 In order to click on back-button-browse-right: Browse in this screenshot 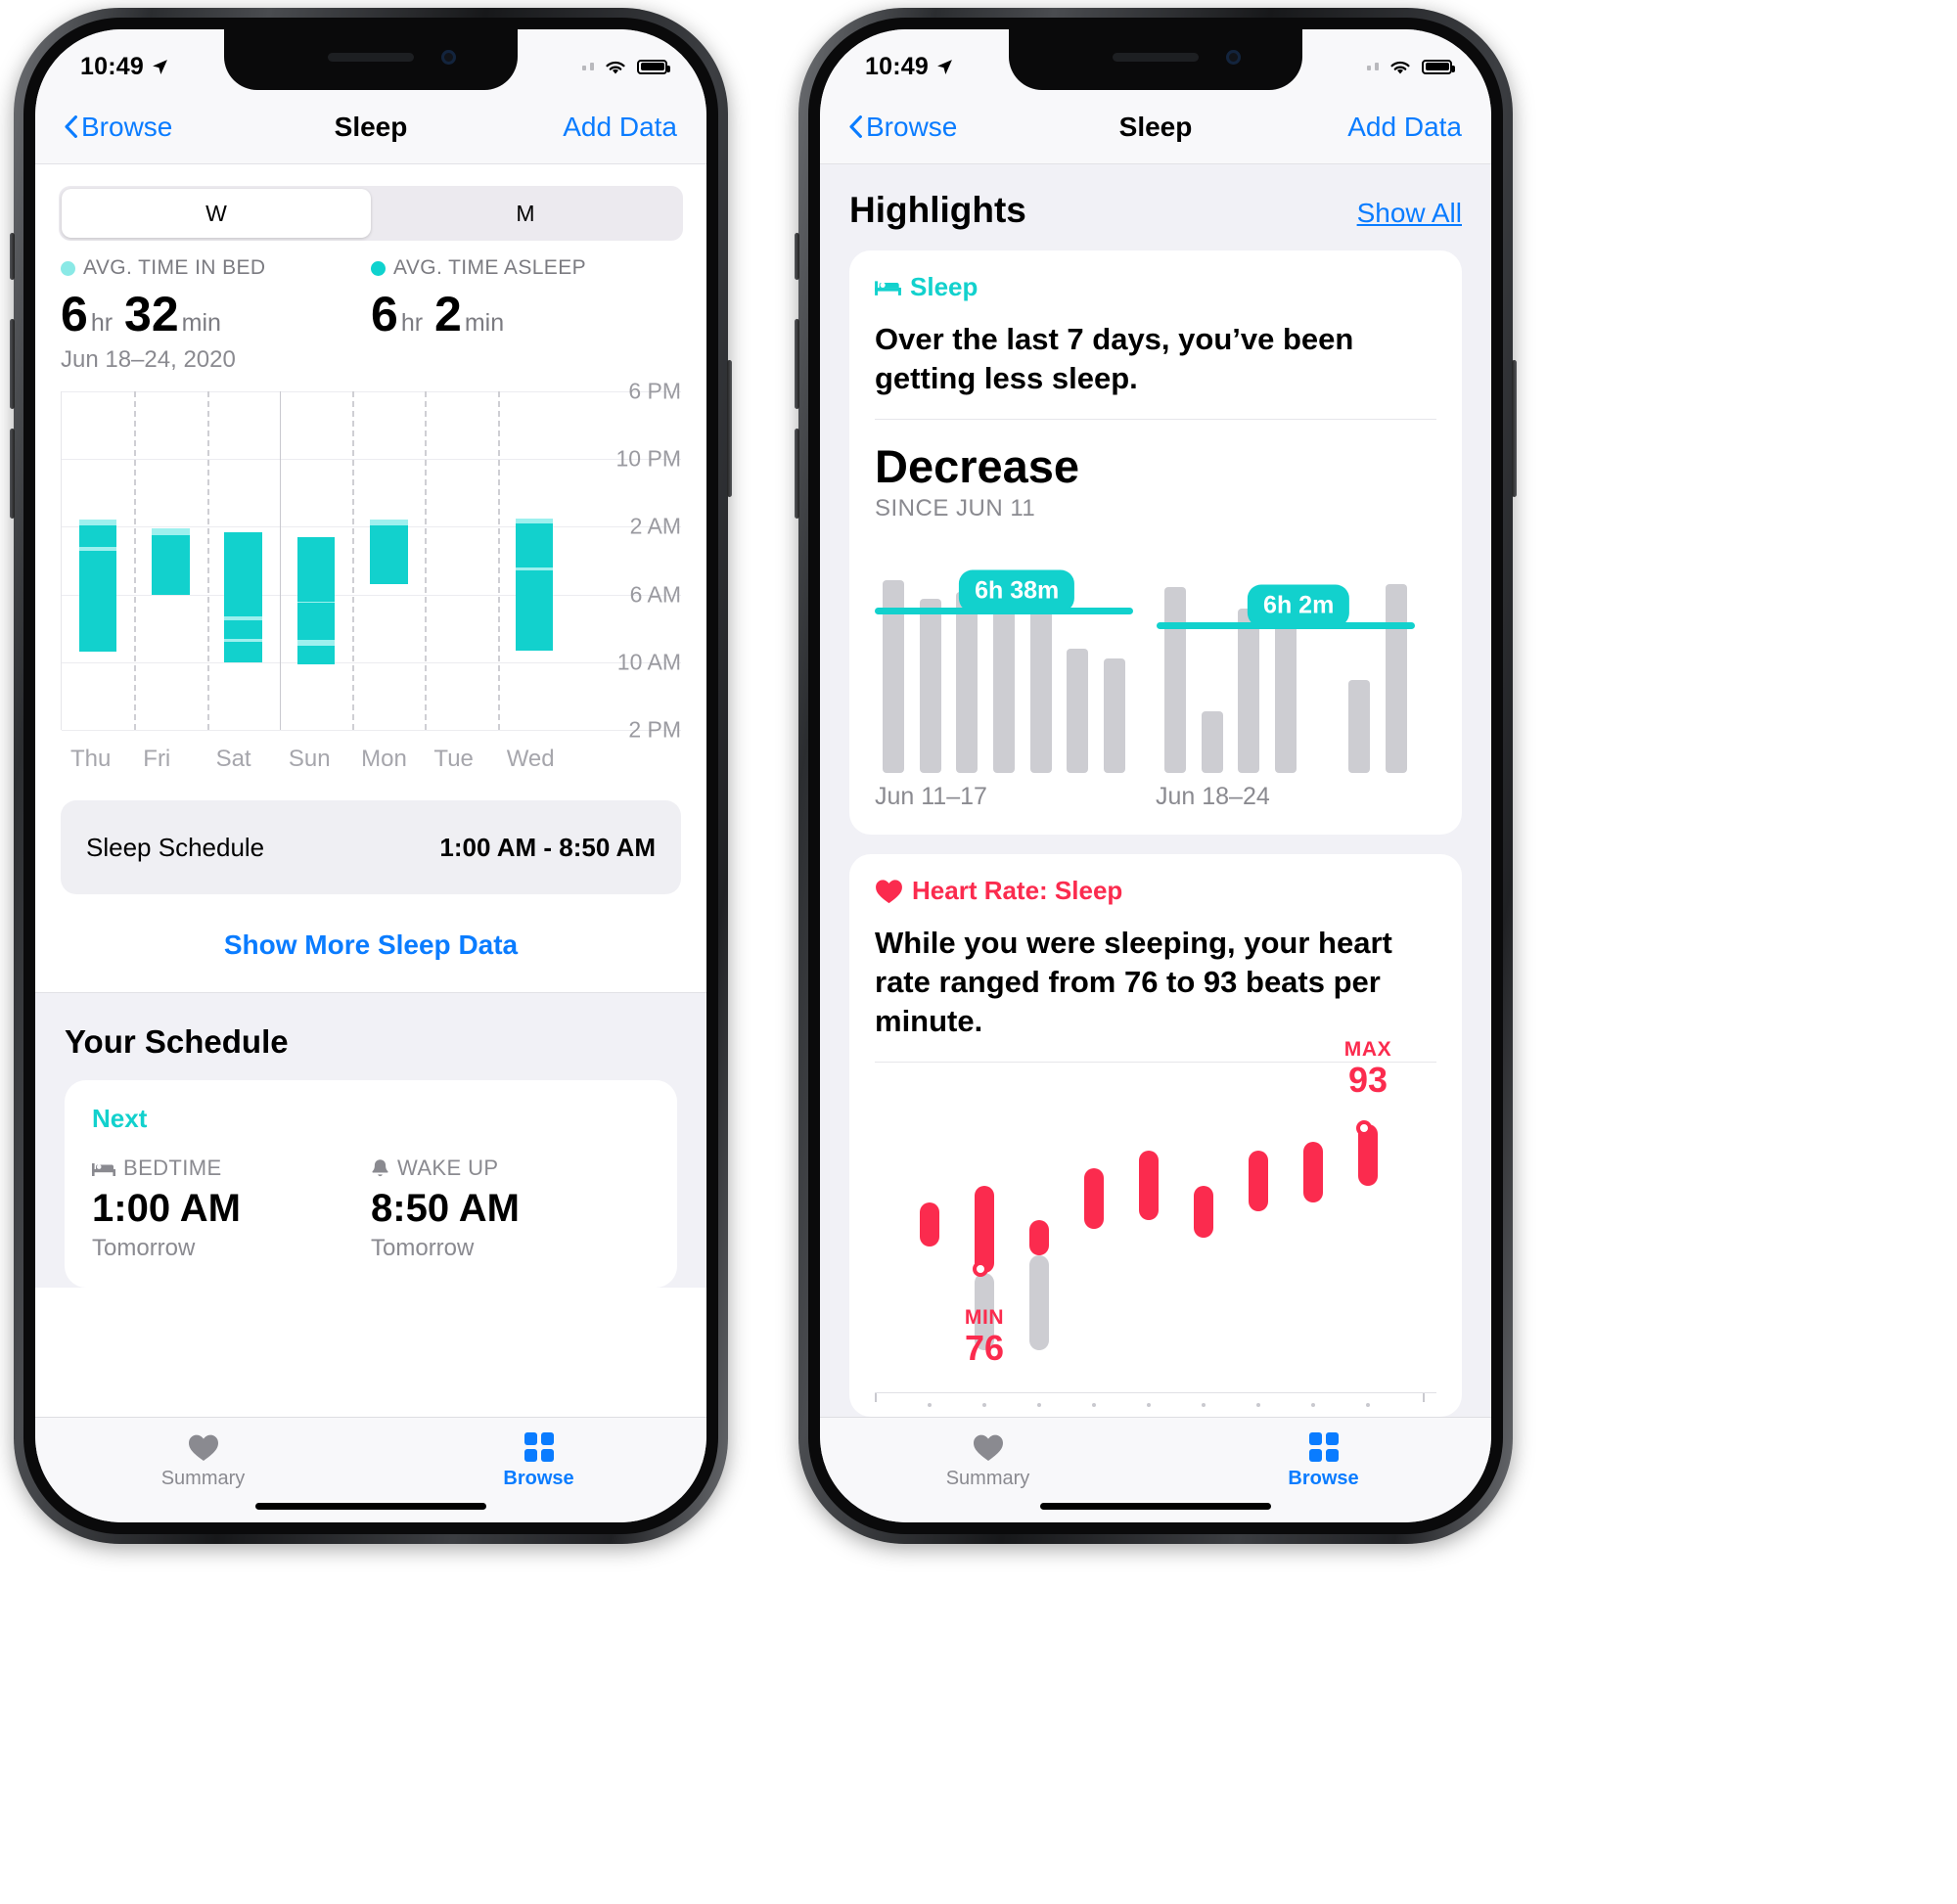, I will do `click(903, 127)`.